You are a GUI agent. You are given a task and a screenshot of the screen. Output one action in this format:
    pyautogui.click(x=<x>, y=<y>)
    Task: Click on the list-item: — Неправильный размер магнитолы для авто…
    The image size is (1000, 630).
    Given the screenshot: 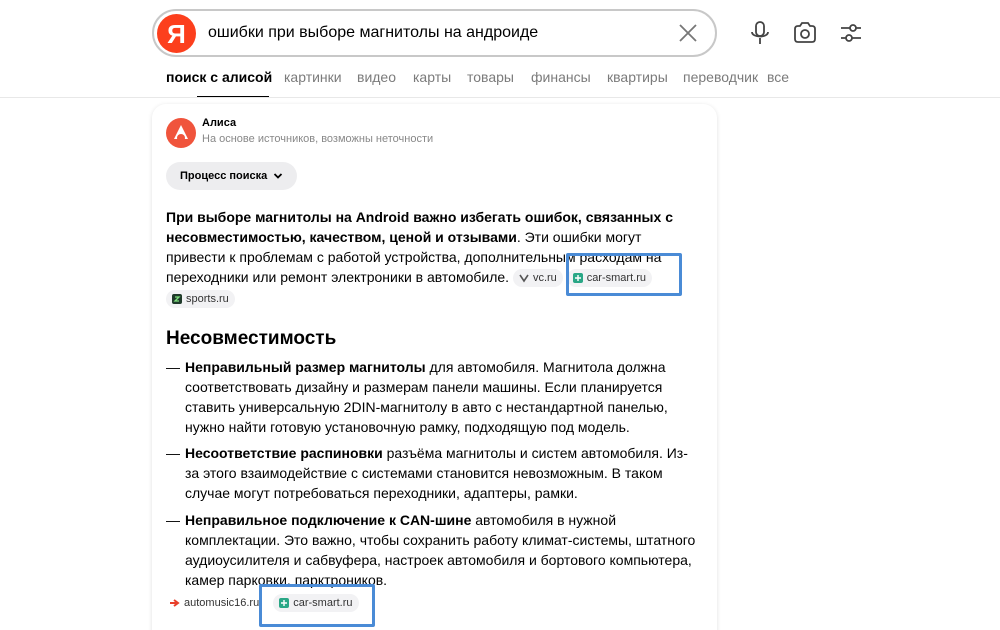 What is the action you would take?
    pyautogui.click(x=431, y=397)
    